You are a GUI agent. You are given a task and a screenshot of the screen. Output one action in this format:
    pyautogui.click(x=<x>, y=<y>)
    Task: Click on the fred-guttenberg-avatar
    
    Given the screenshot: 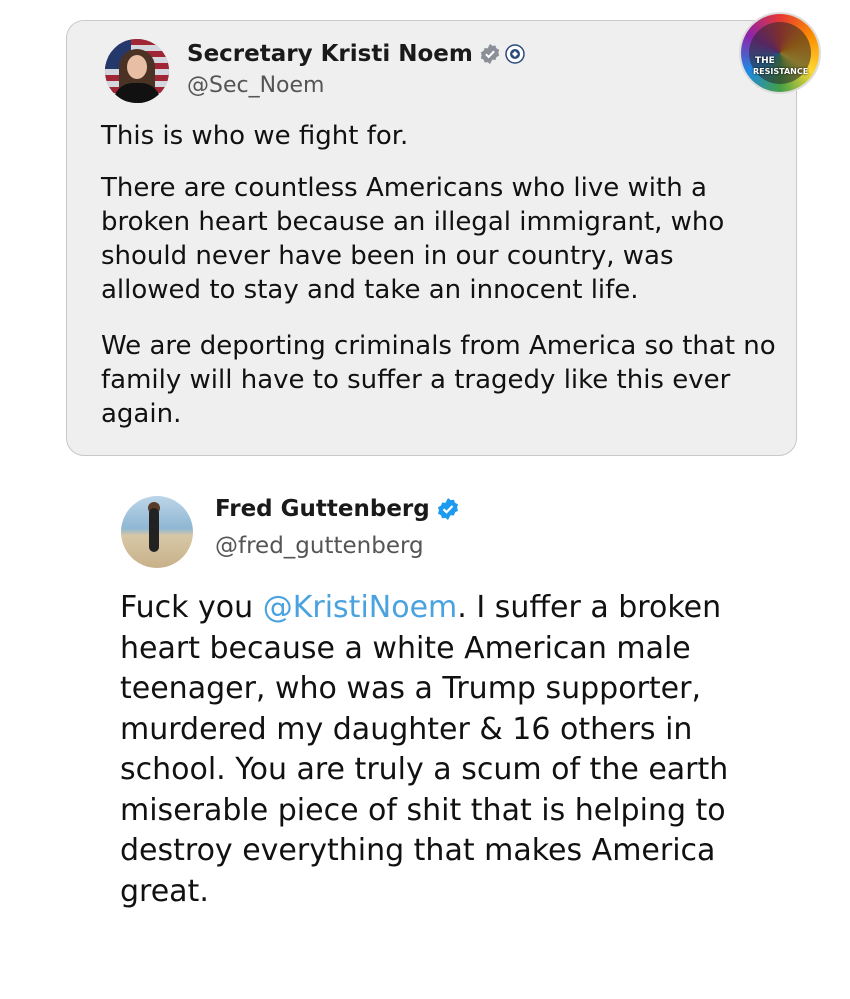 What is the action you would take?
    pyautogui.click(x=157, y=532)
    